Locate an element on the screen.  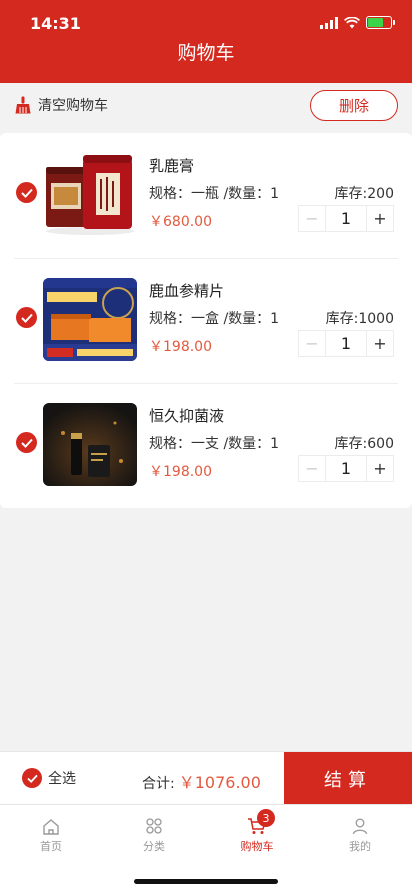
cart-item: 乳鹿膏 规格：一瓶 /数量：1 库存:200 ￥680.00 − 1 + is located at coordinates (206, 195).